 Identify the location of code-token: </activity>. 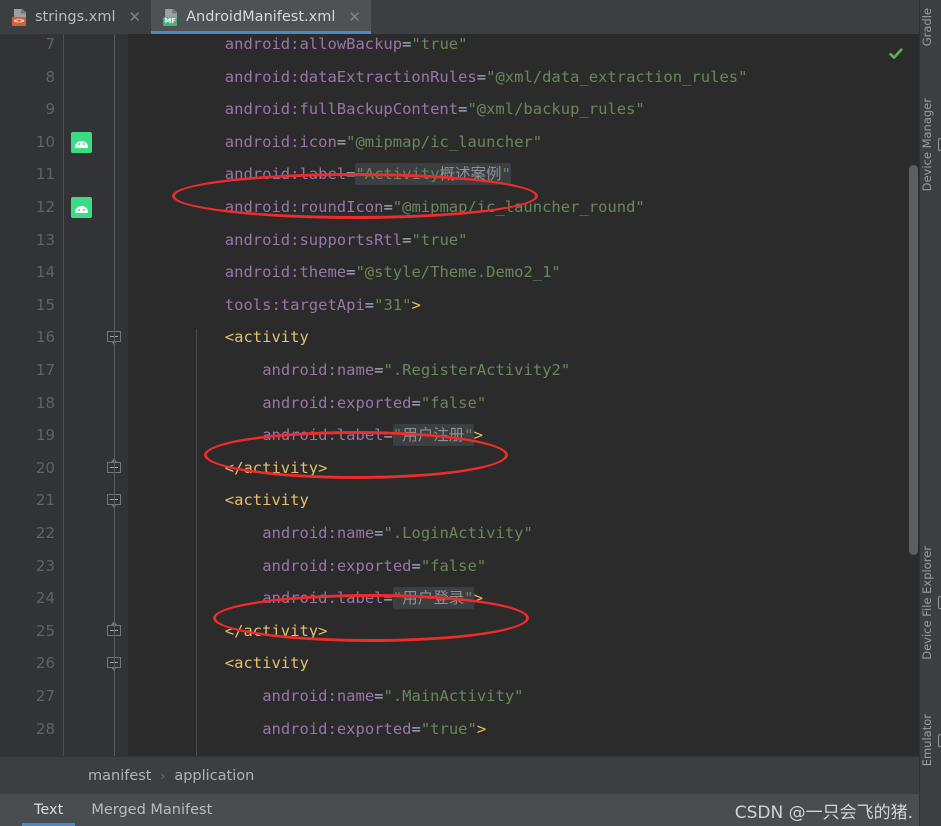
(276, 467).